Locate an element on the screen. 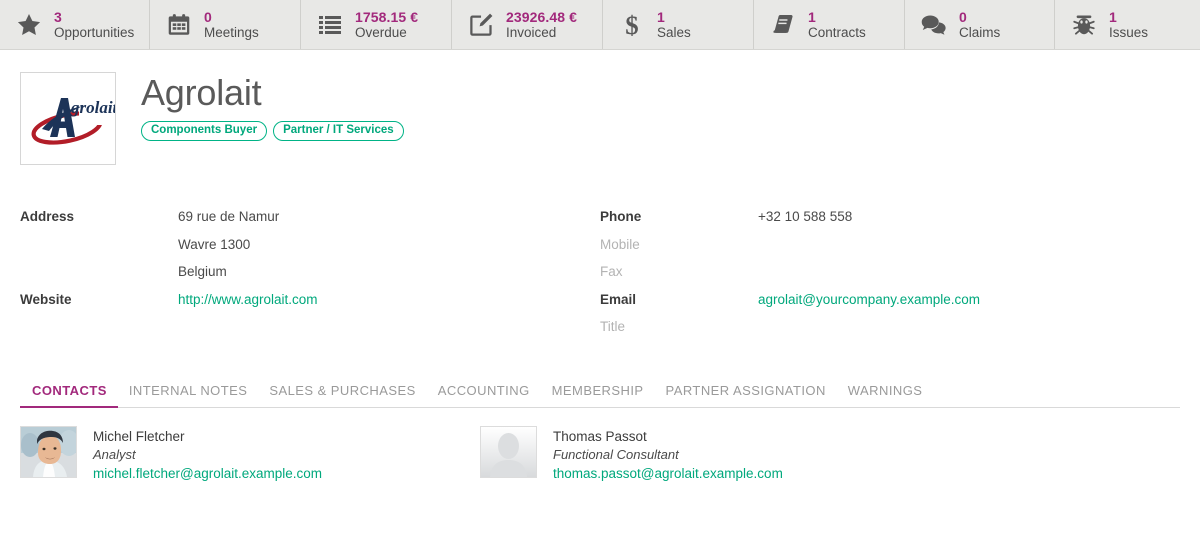  stat-opportunities: 3 Opportunities is located at coordinates (75, 24).